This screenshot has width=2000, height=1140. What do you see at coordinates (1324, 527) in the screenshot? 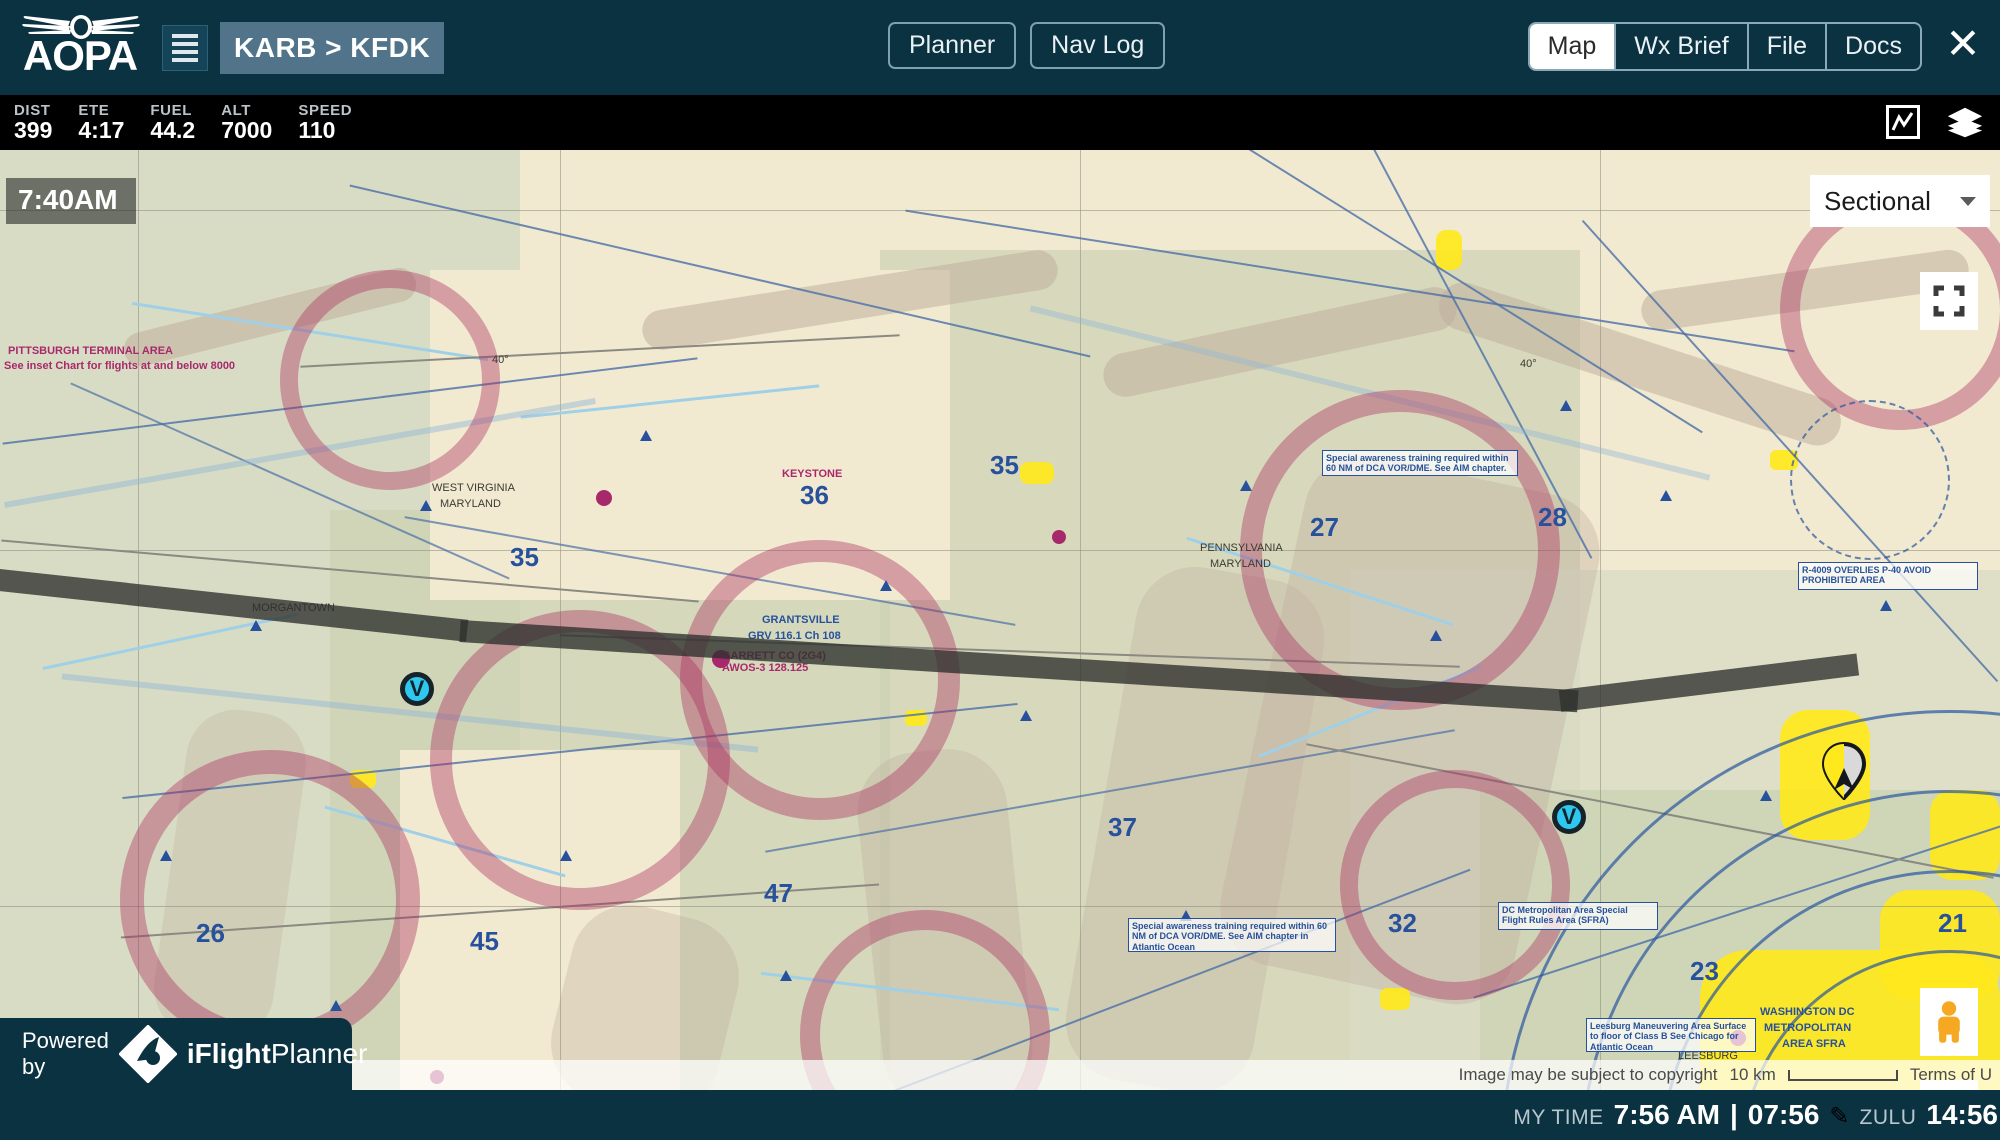
I see `sector-elevation-number: 27` at bounding box center [1324, 527].